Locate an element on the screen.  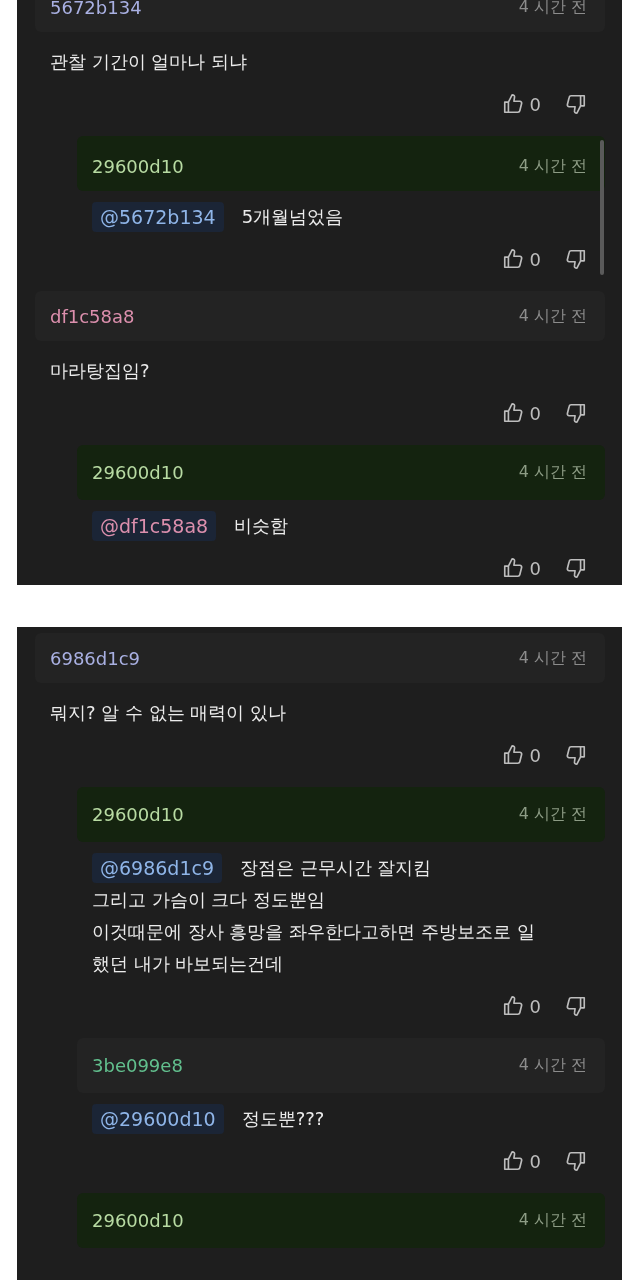
comment-text: 그리고 가슴이 크다 정도뿐임 is located at coordinates (209, 900).